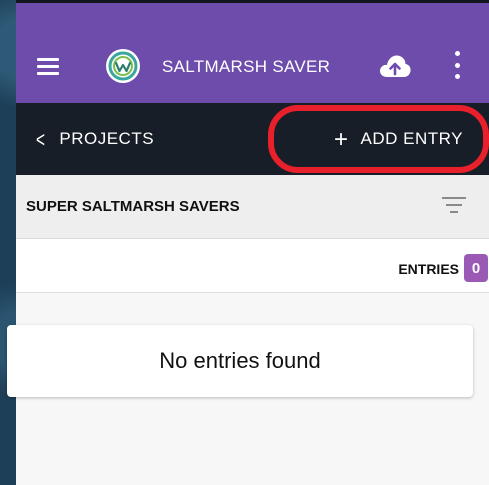 The image size is (489, 485). I want to click on add-entry-label: ADD ENTRY, so click(411, 138).